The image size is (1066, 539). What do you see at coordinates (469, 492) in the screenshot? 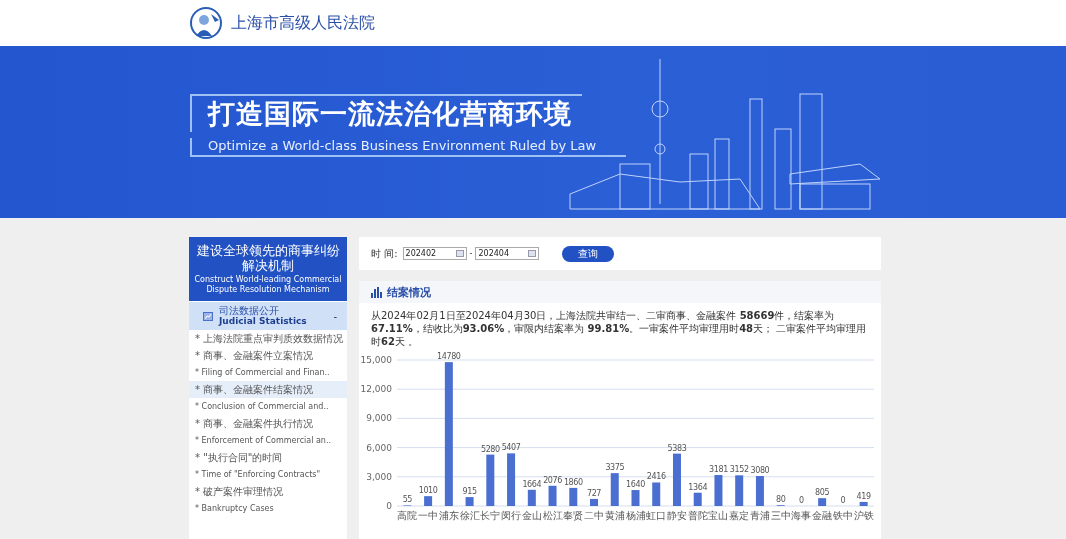
I see `value-label: 915` at bounding box center [469, 492].